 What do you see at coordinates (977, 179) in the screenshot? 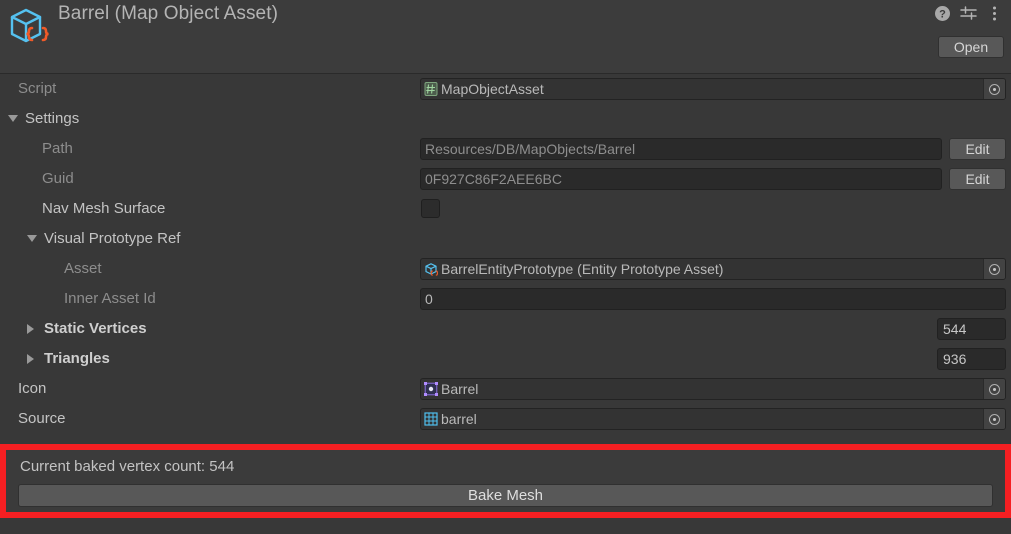
I see `guid-edit-button: Edit` at bounding box center [977, 179].